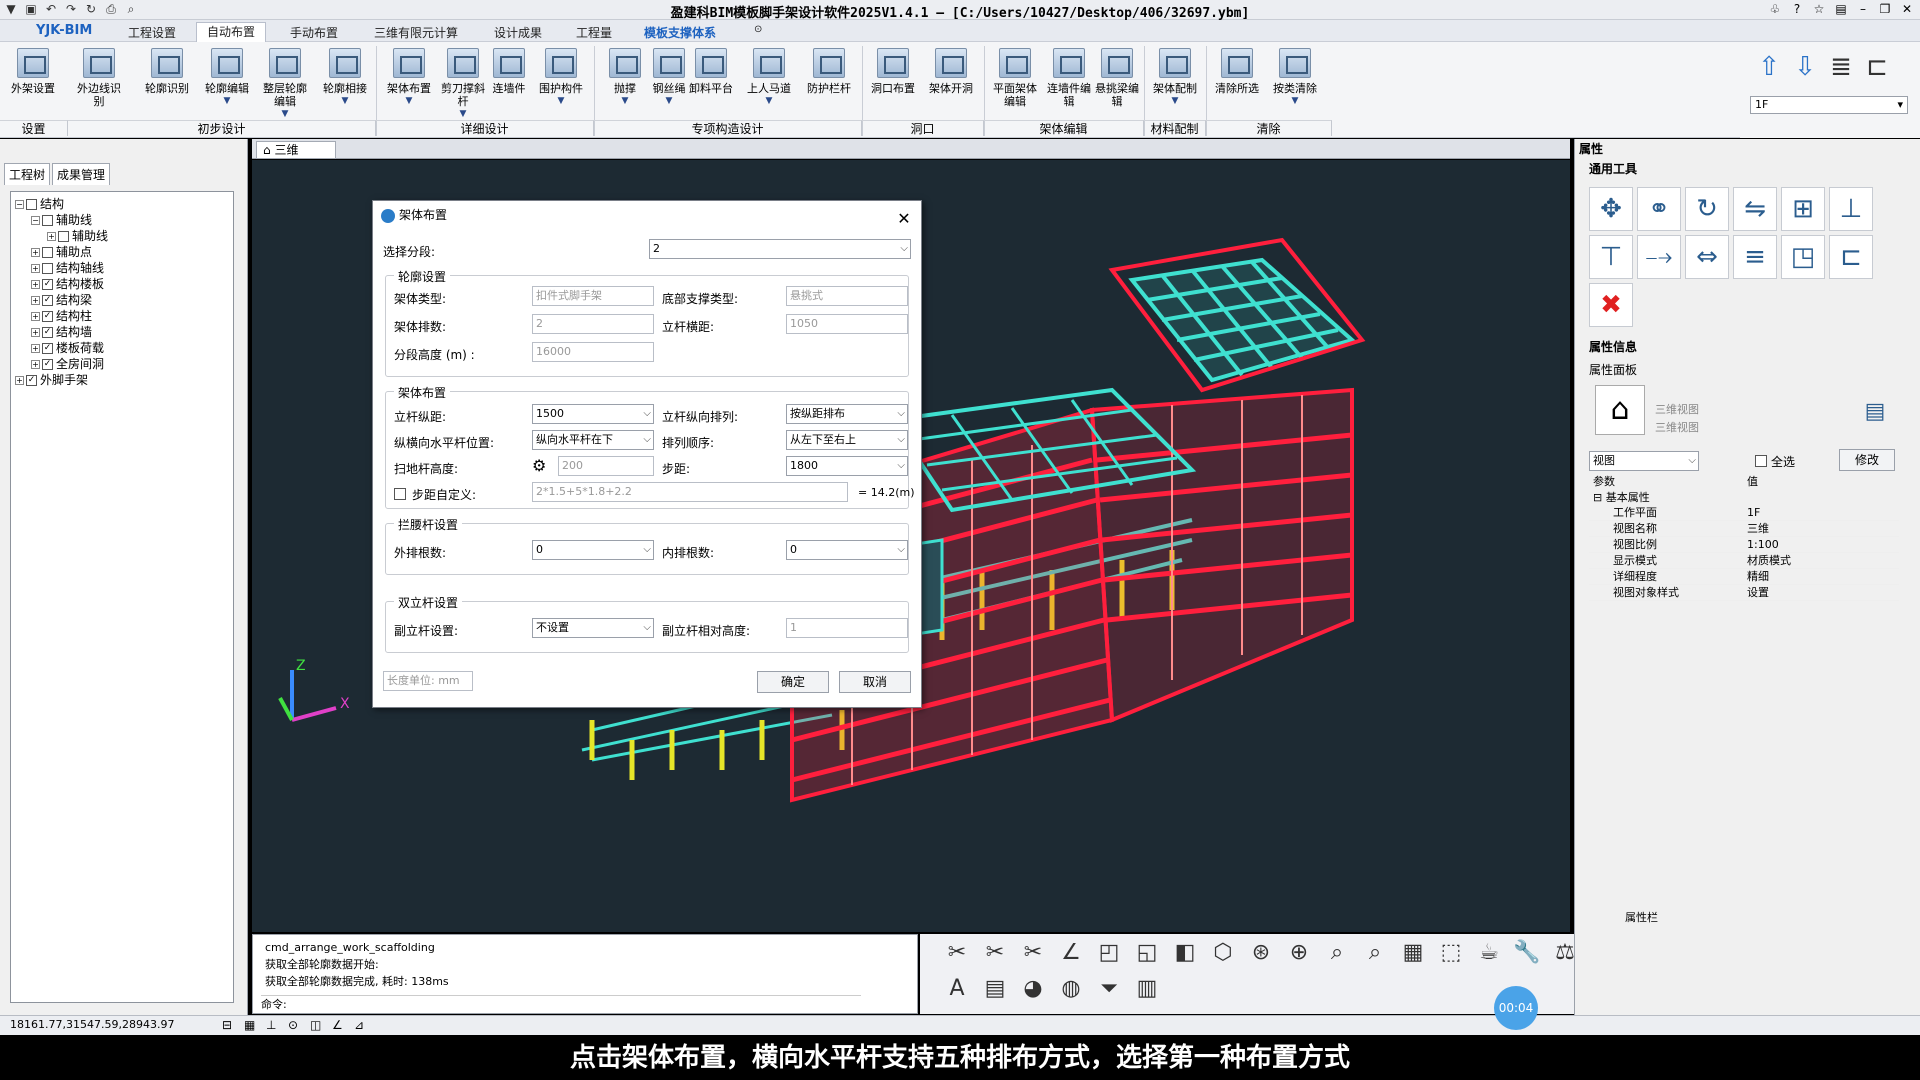 The width and height of the screenshot is (1920, 1080). Describe the element at coordinates (285, 84) in the screenshot. I see `ribbon-btn-floor-outline-edit: 整层轮廓编辑 ▼` at that location.